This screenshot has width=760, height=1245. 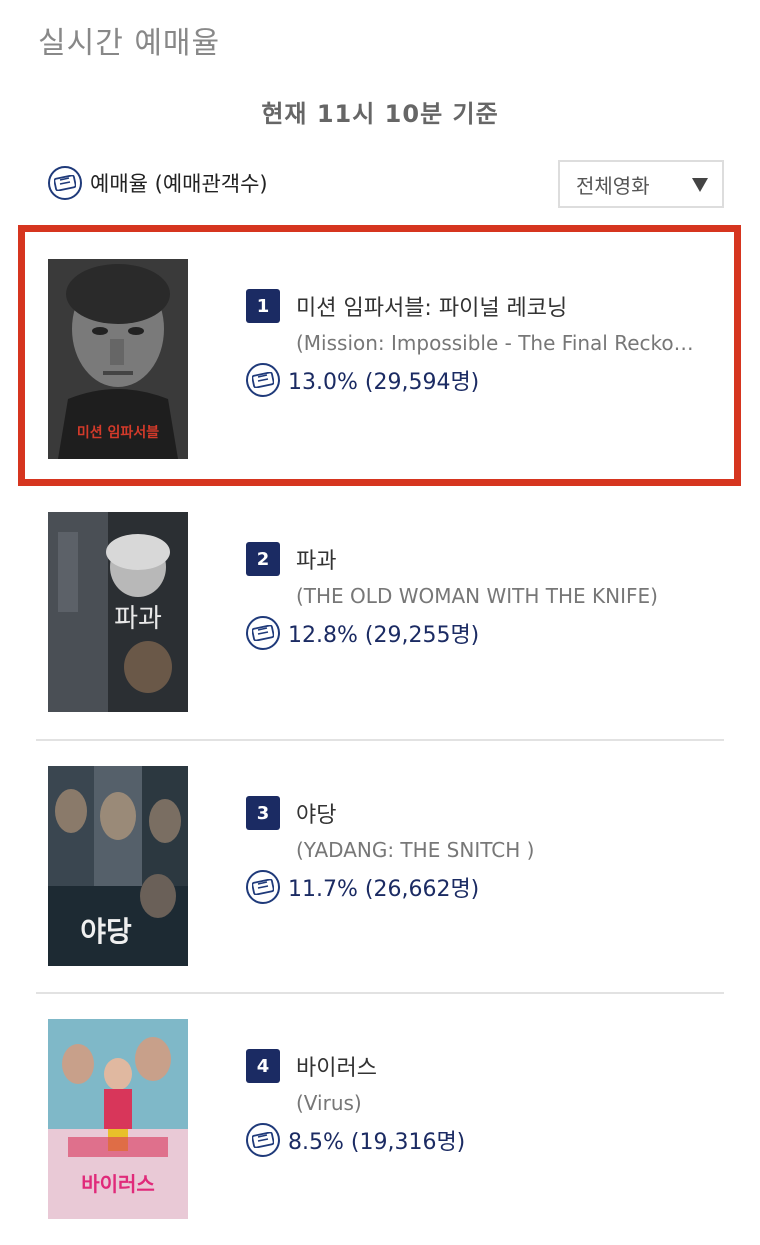 I want to click on movie-poster: 야당, so click(x=118, y=866).